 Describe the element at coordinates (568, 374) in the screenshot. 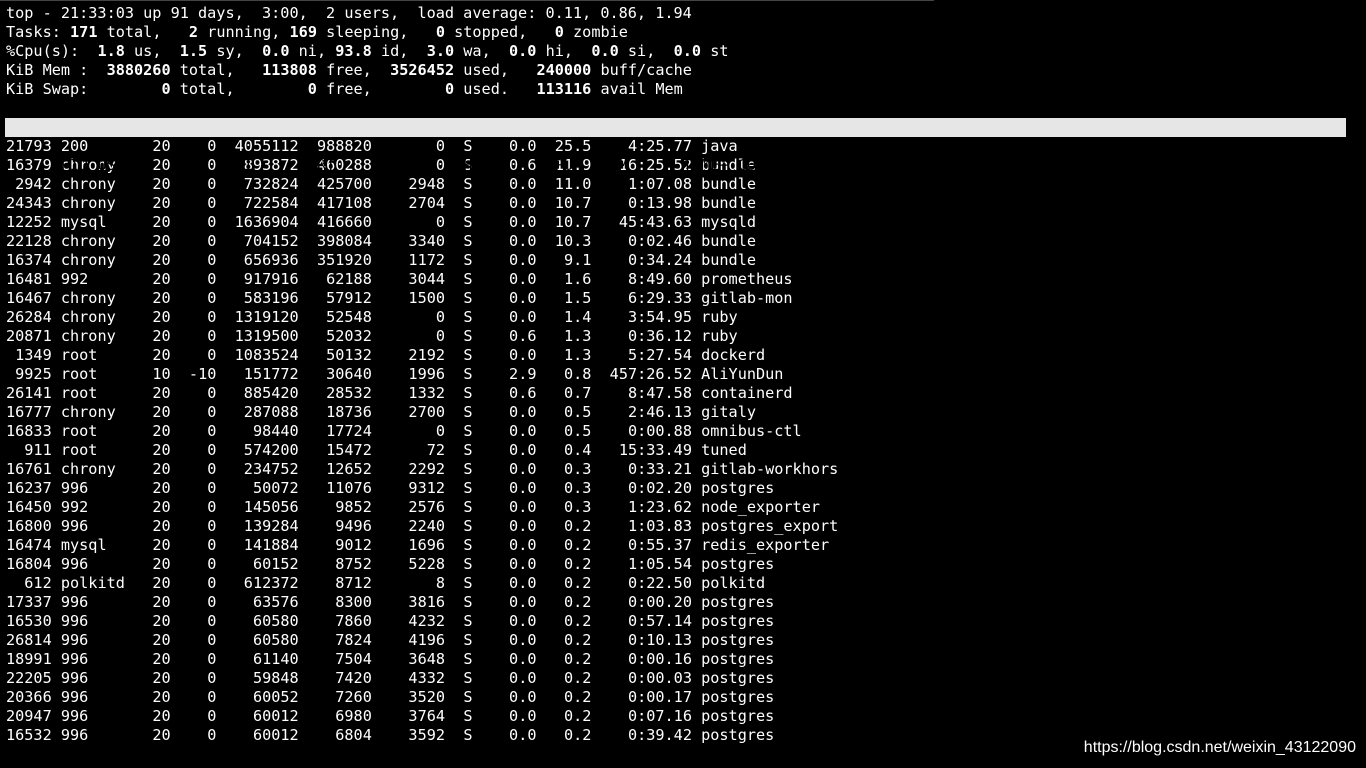

I see `cell-mem: 0.8` at that location.